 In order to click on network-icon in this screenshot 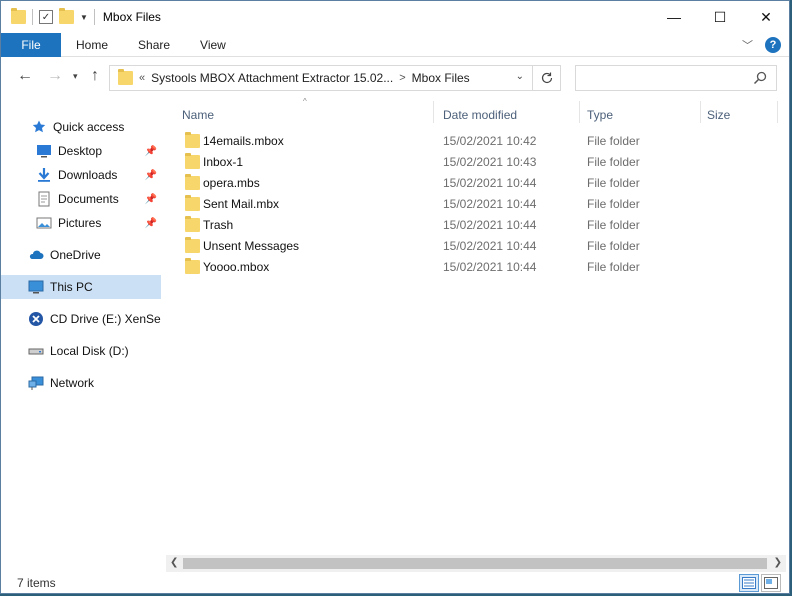, I will do `click(36, 383)`.